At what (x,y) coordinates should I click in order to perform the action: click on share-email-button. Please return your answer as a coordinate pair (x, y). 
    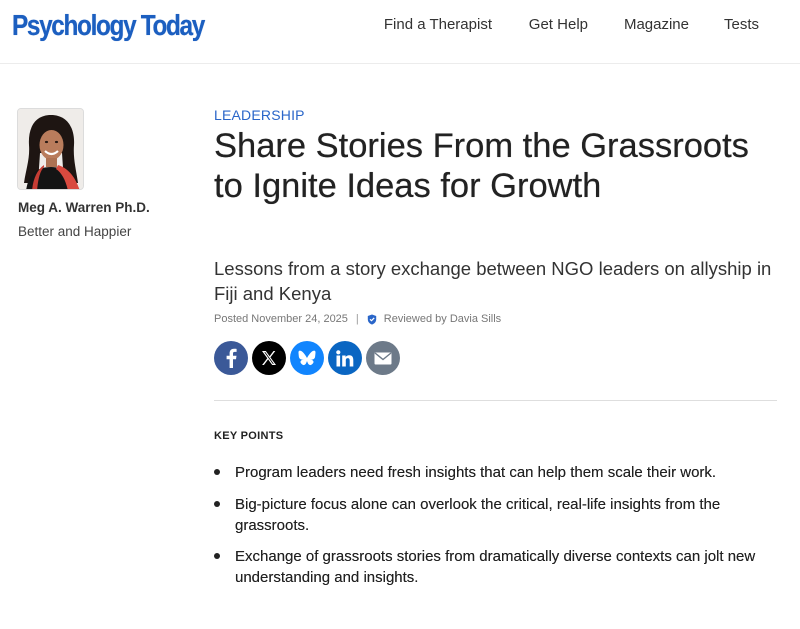
    Looking at the image, I should click on (383, 358).